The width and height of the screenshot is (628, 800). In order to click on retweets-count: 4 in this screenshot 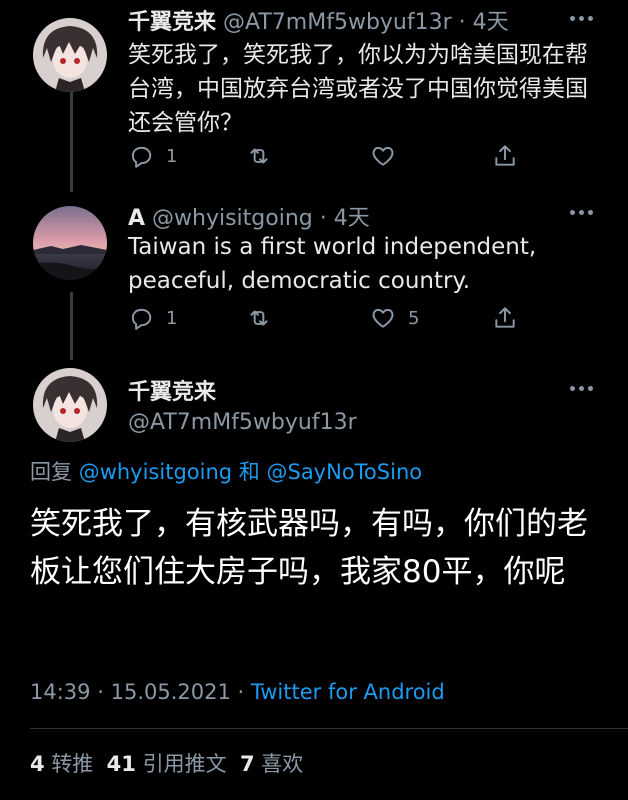, I will do `click(37, 764)`.